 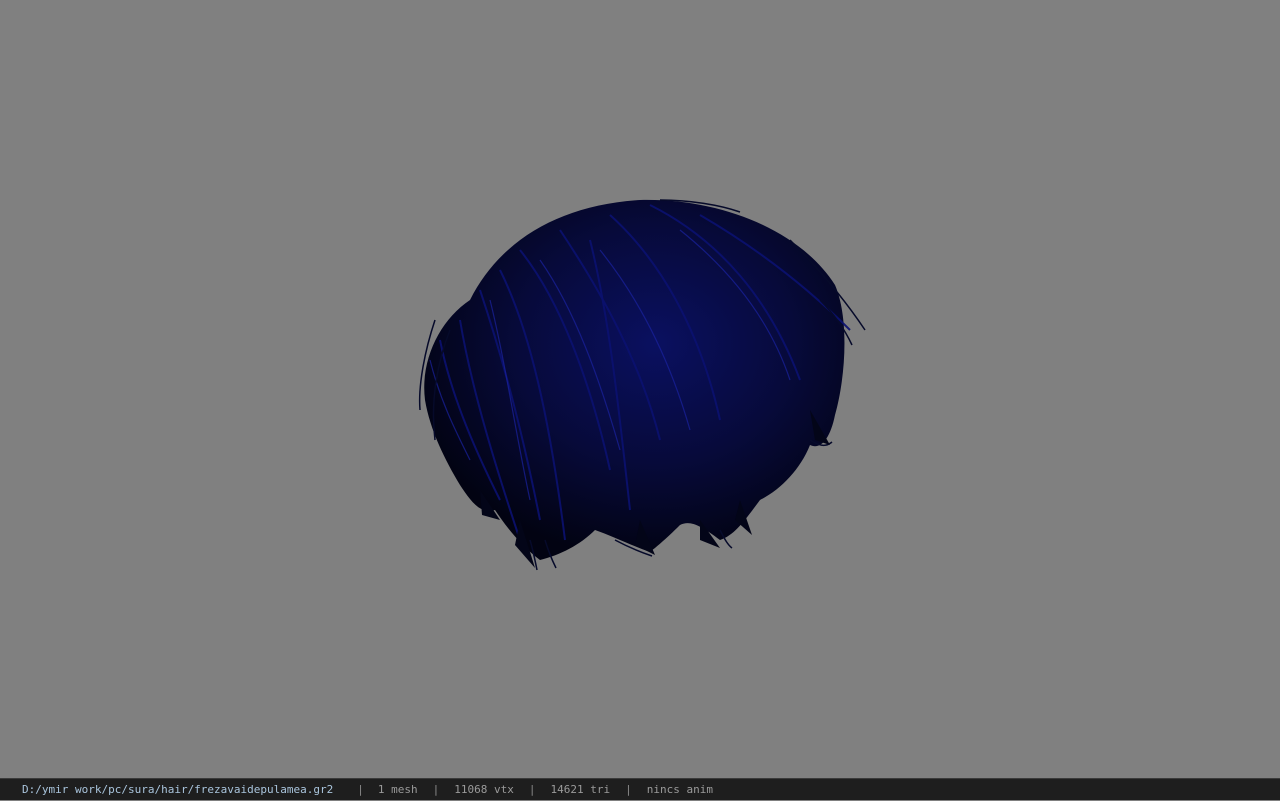 I want to click on triangle-count: 14621 tri, so click(x=580, y=789).